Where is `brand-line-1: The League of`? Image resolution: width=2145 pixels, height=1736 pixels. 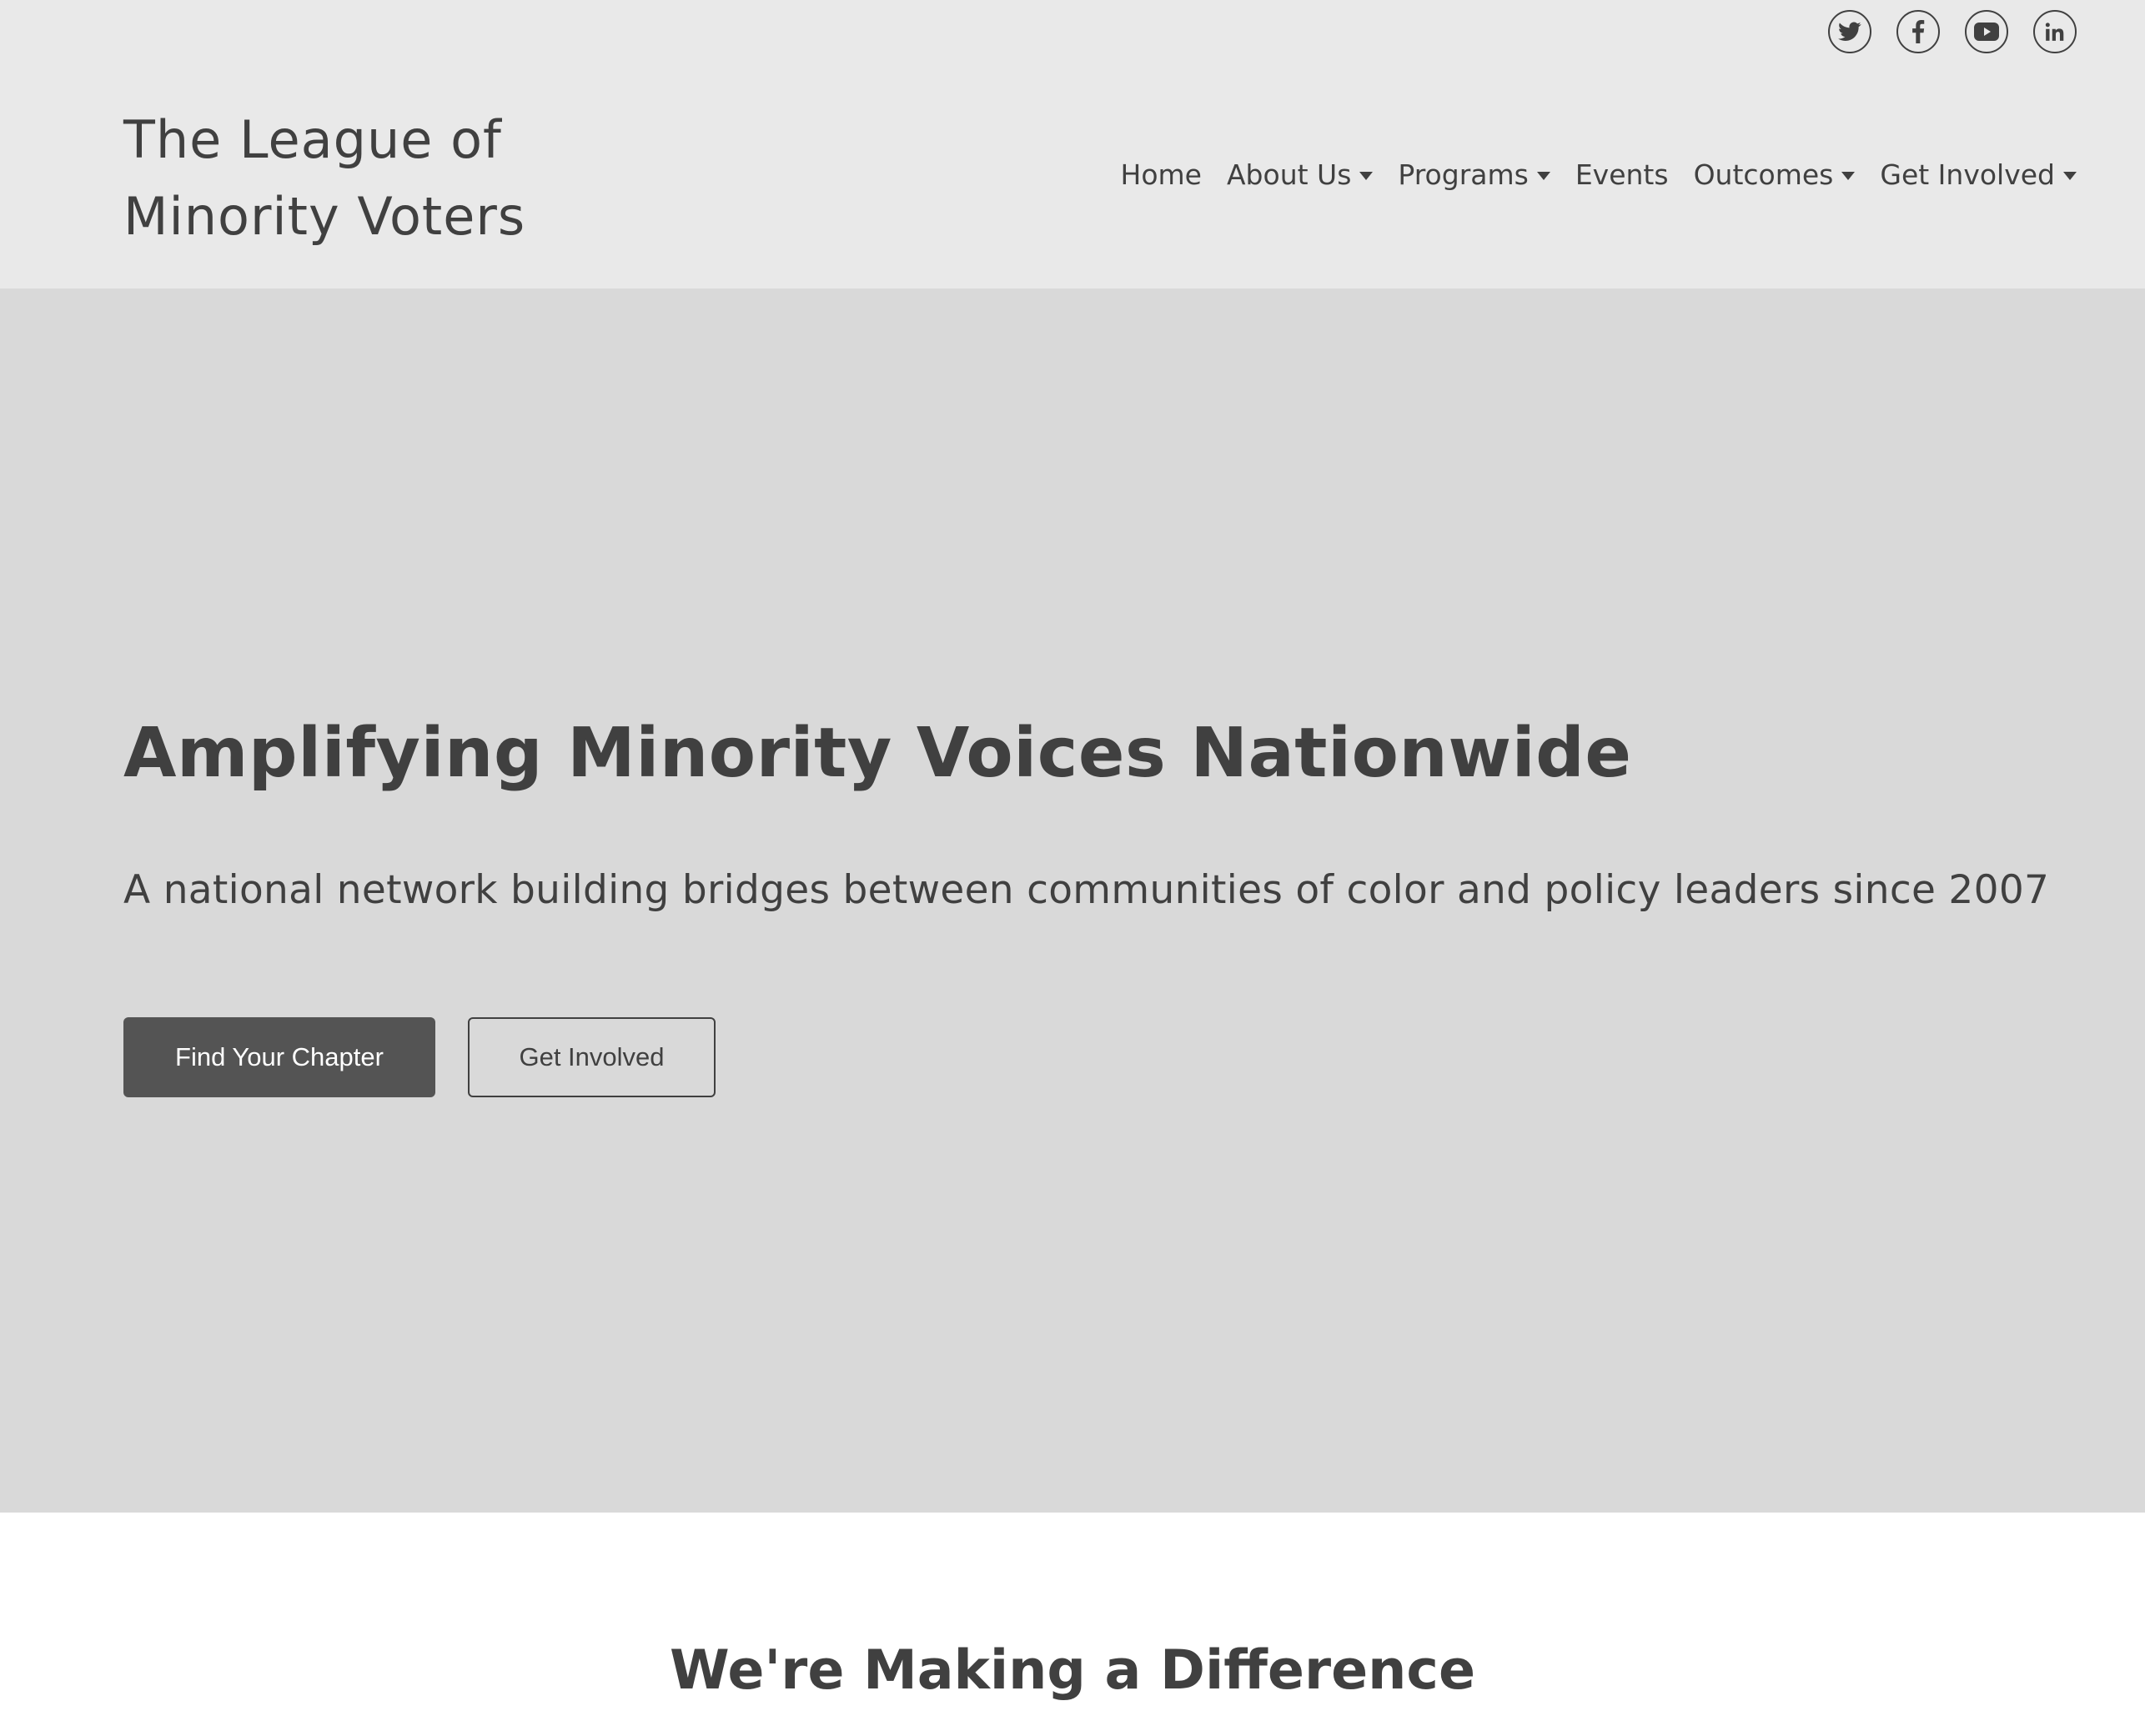
brand-line-1: The League of is located at coordinates (312, 140).